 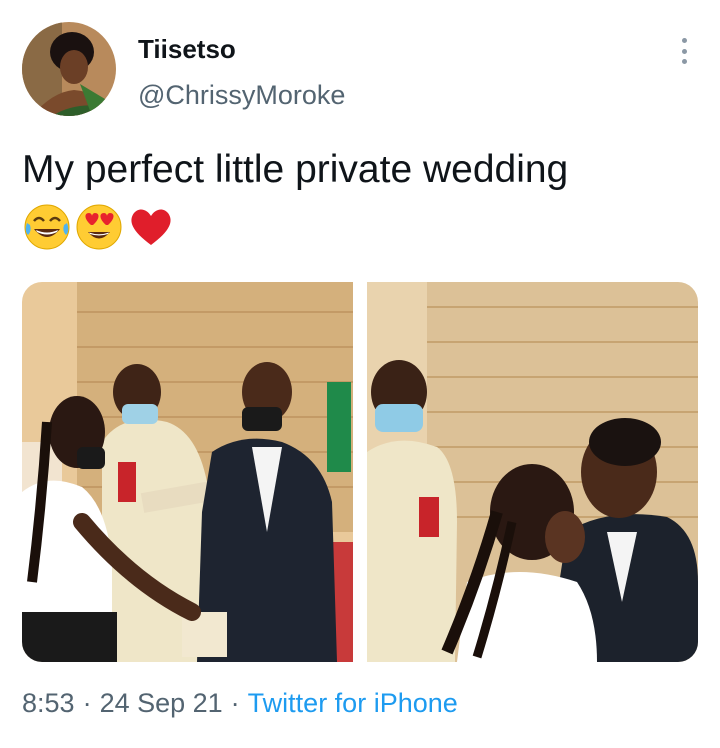 I want to click on heart-eyes-emoji, so click(x=99, y=227).